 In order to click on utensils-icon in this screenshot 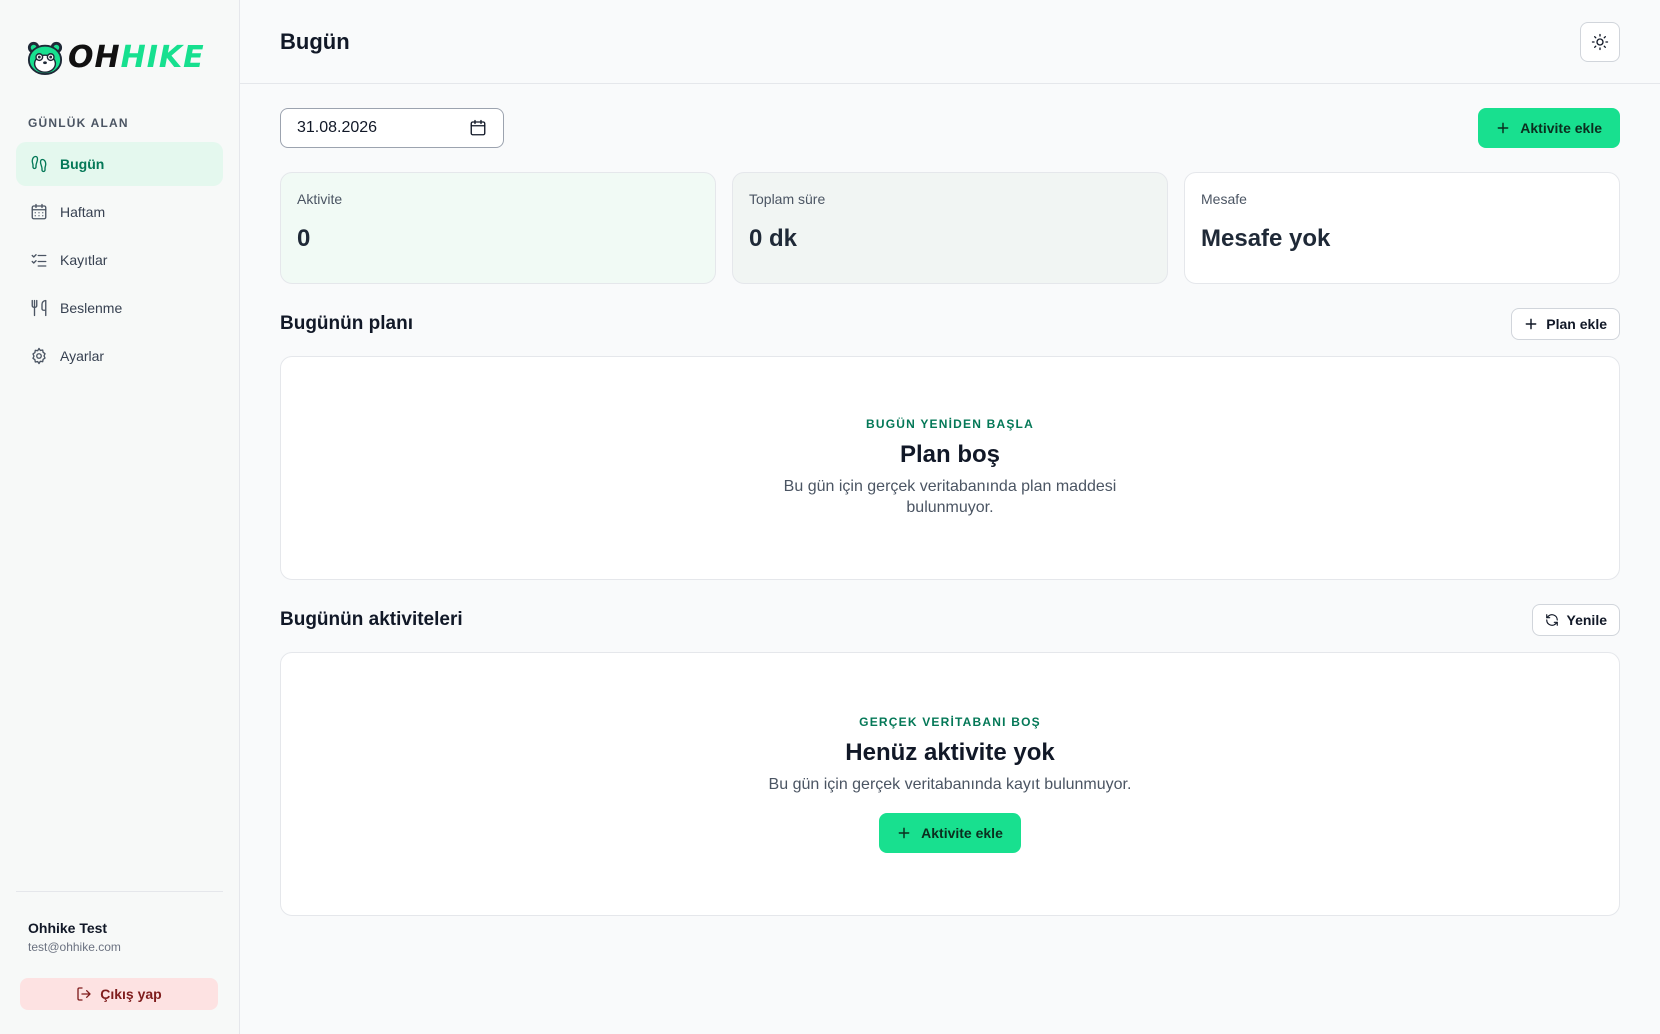, I will do `click(39, 308)`.